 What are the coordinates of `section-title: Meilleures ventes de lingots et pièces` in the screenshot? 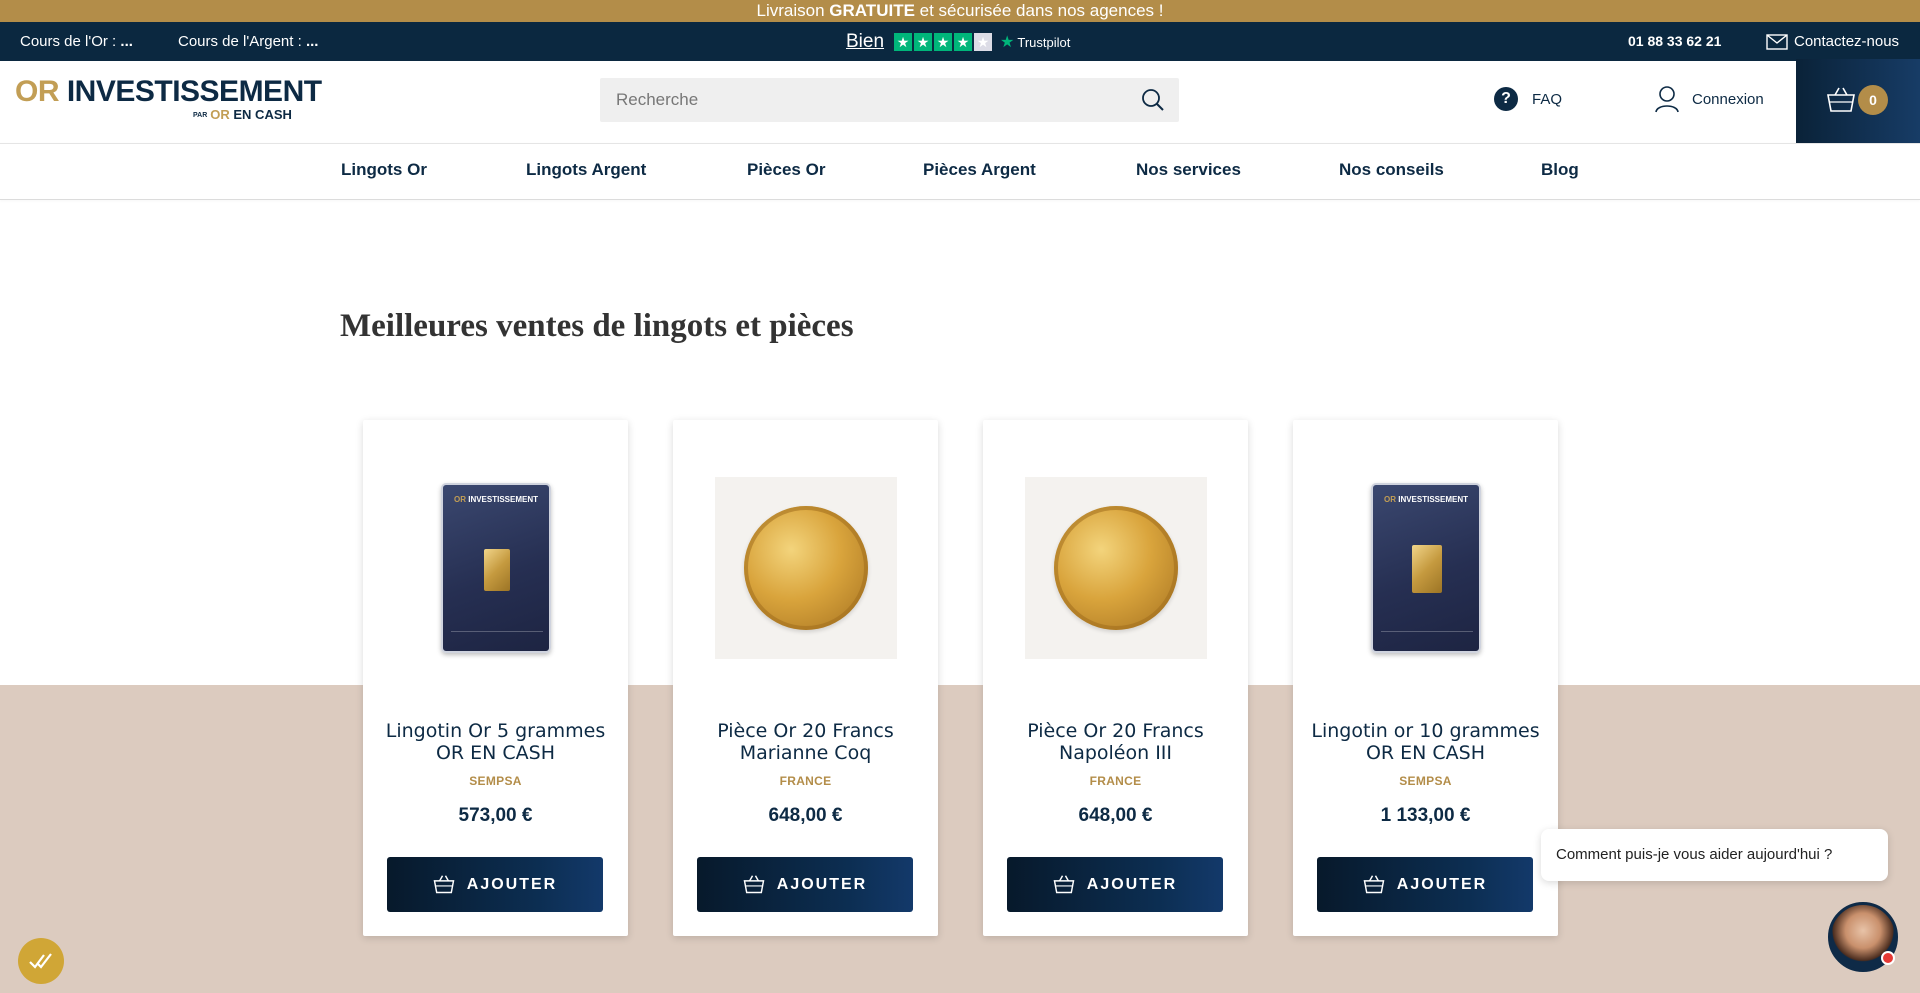 It's located at (597, 326).